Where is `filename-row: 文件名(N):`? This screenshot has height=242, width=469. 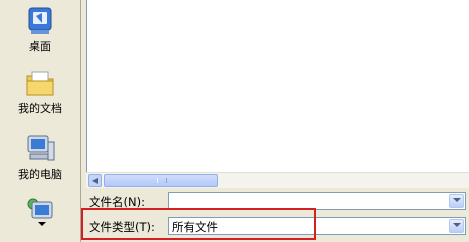
filename-row: 文件名(N): is located at coordinates (277, 201).